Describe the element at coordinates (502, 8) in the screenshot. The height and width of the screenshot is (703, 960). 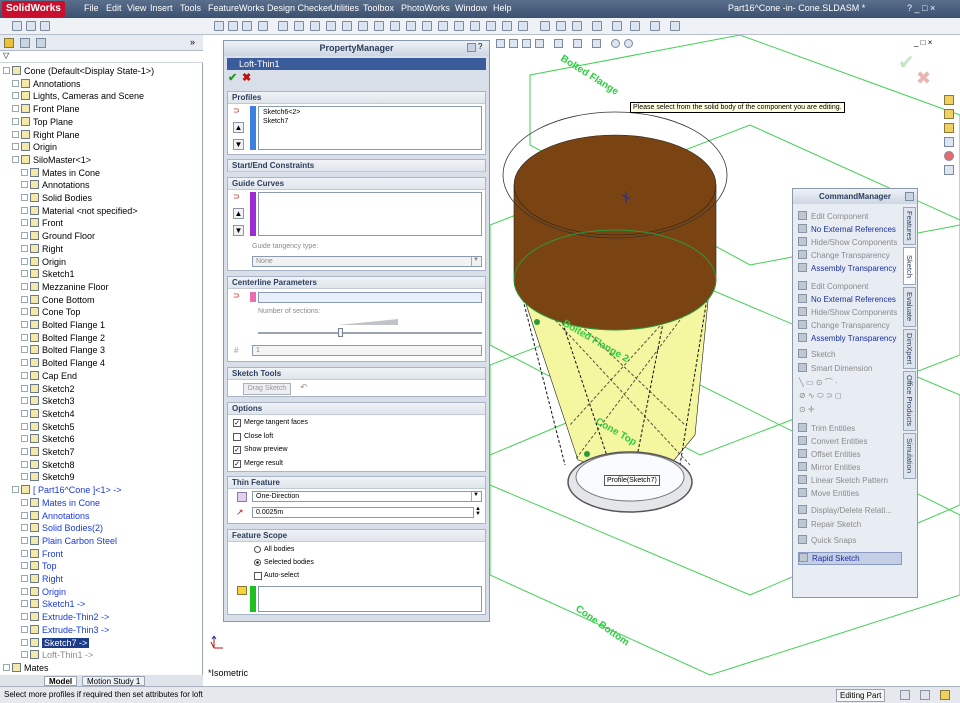
I see `menu-help: Help` at that location.